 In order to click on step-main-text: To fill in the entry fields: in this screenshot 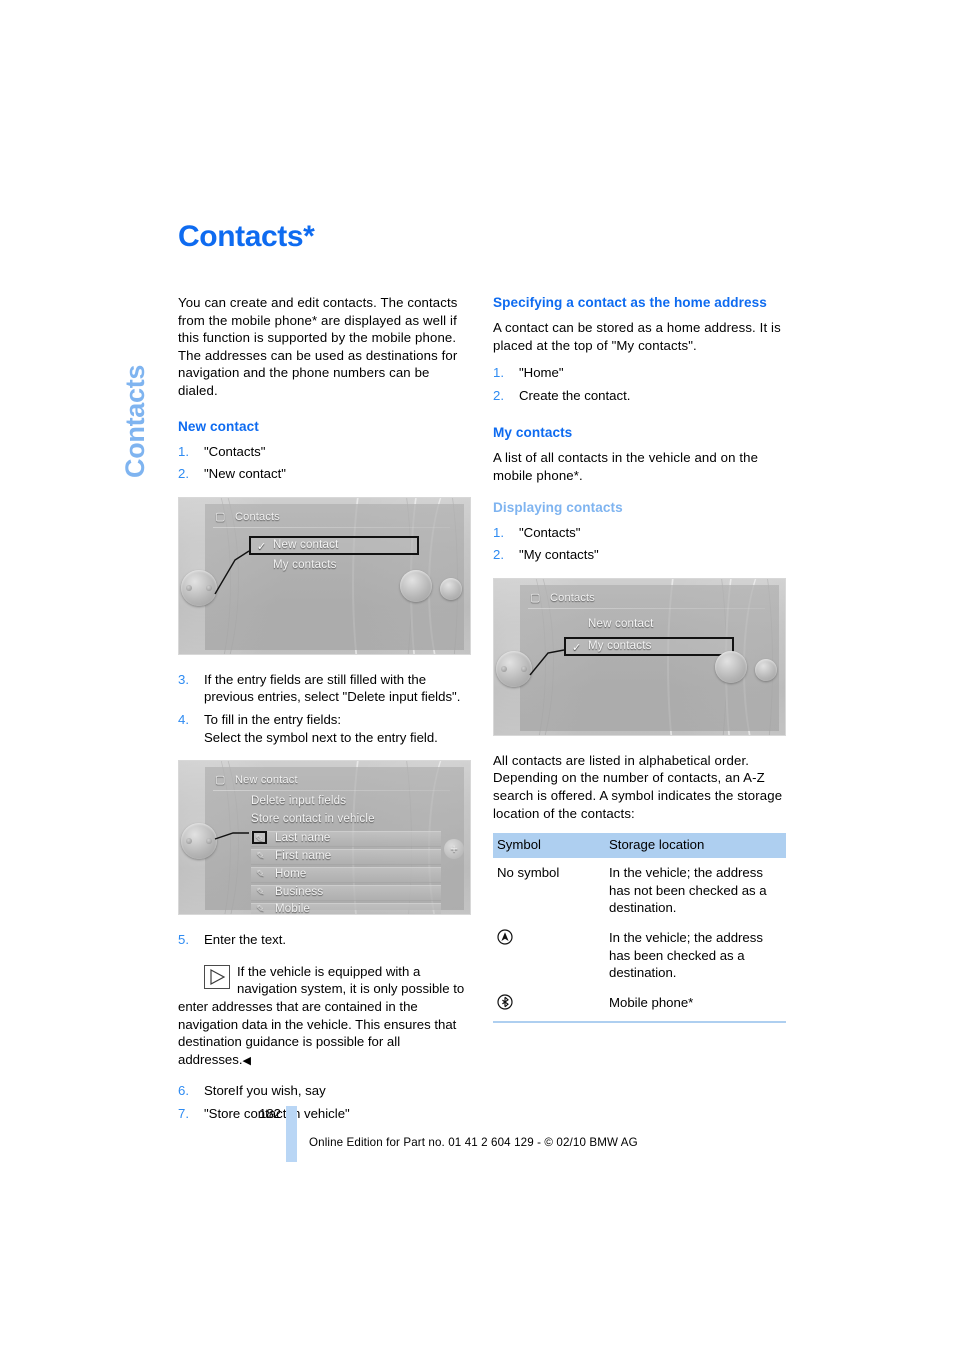, I will do `click(273, 719)`.